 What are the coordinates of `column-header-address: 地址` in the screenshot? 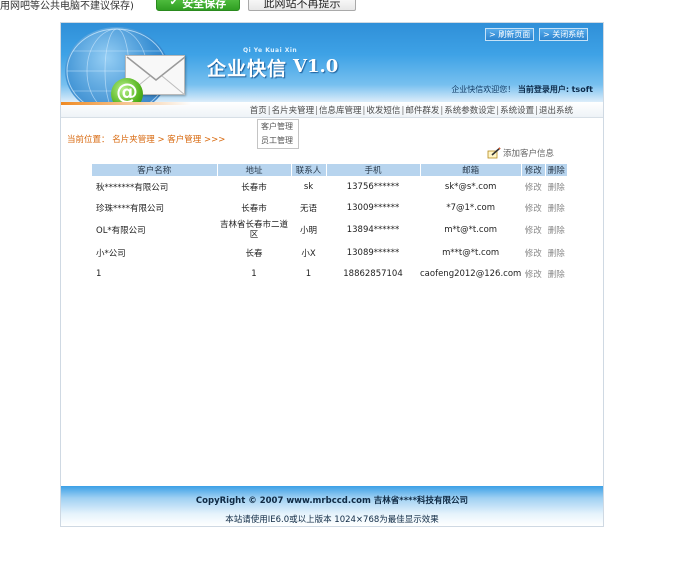 It's located at (254, 170).